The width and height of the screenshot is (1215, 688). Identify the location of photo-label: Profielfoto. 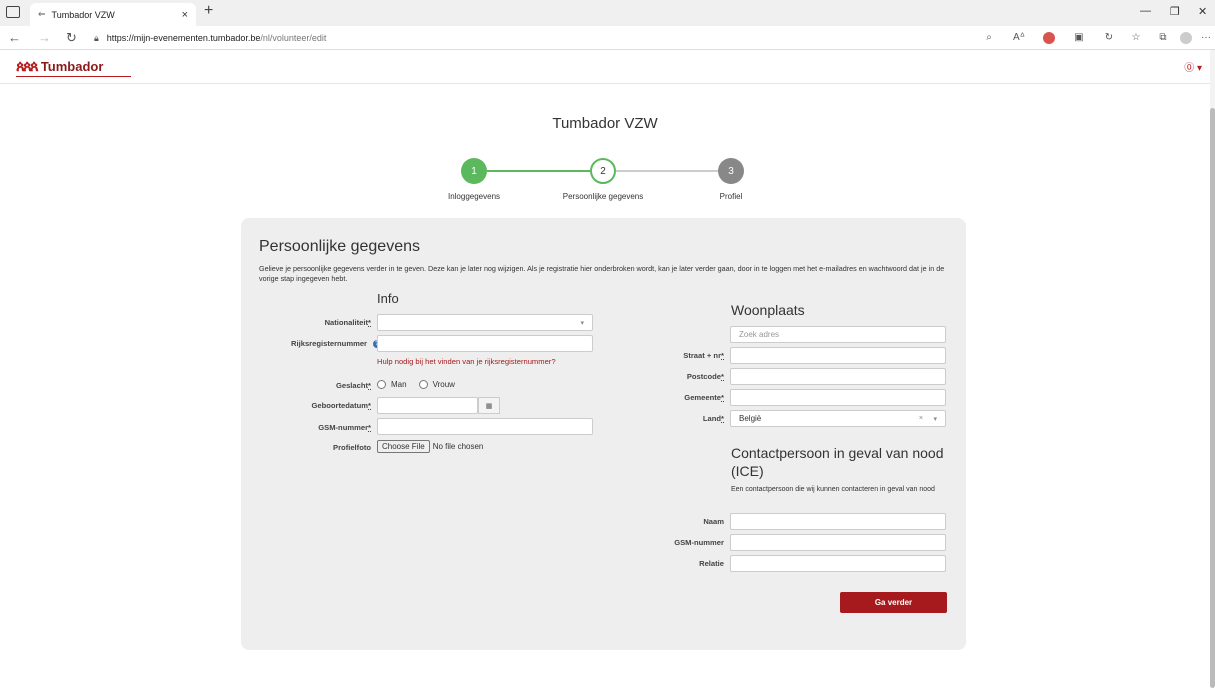
(352, 447).